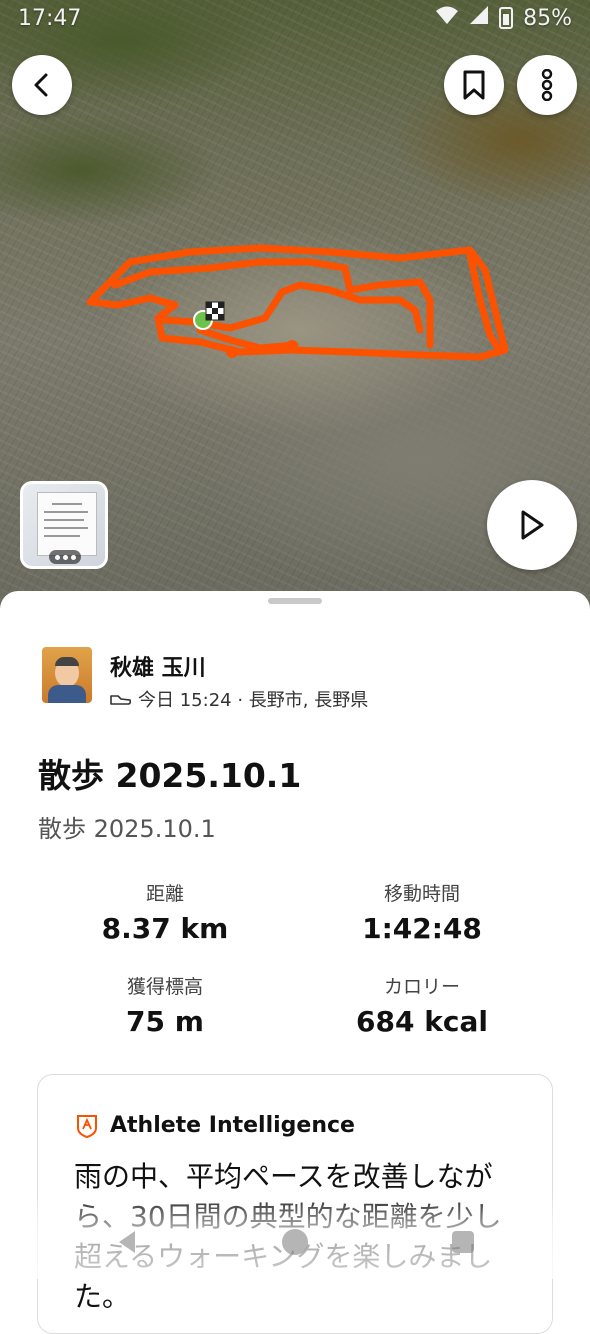  I want to click on avatar, so click(67, 675).